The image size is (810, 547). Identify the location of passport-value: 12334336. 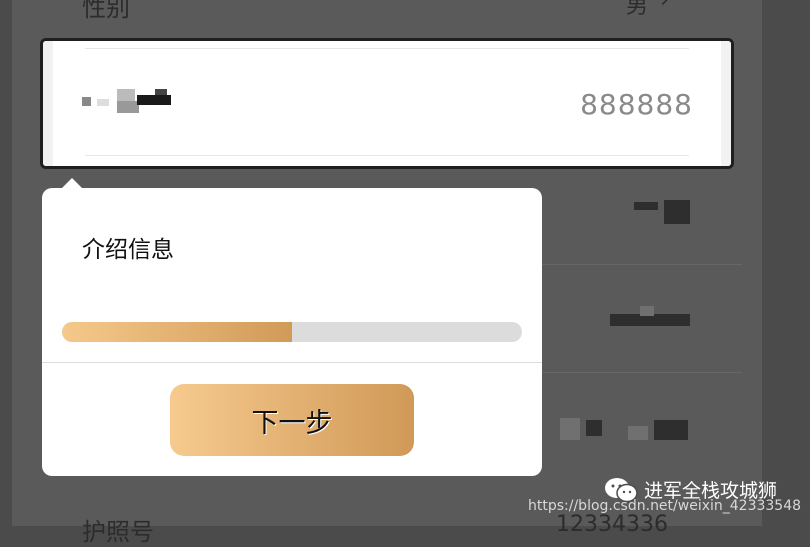
(612, 524).